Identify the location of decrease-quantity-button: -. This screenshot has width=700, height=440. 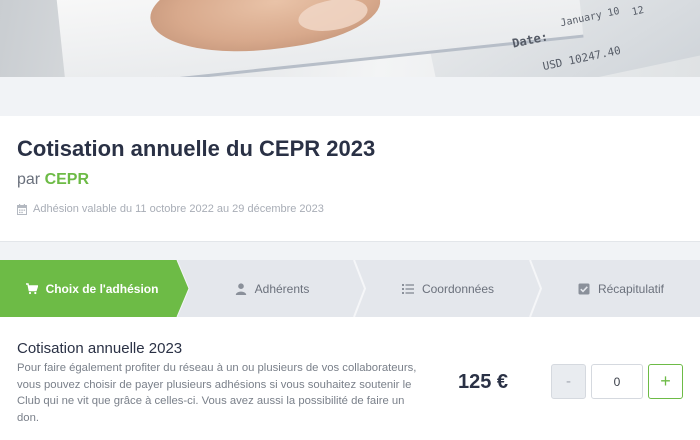
(568, 381).